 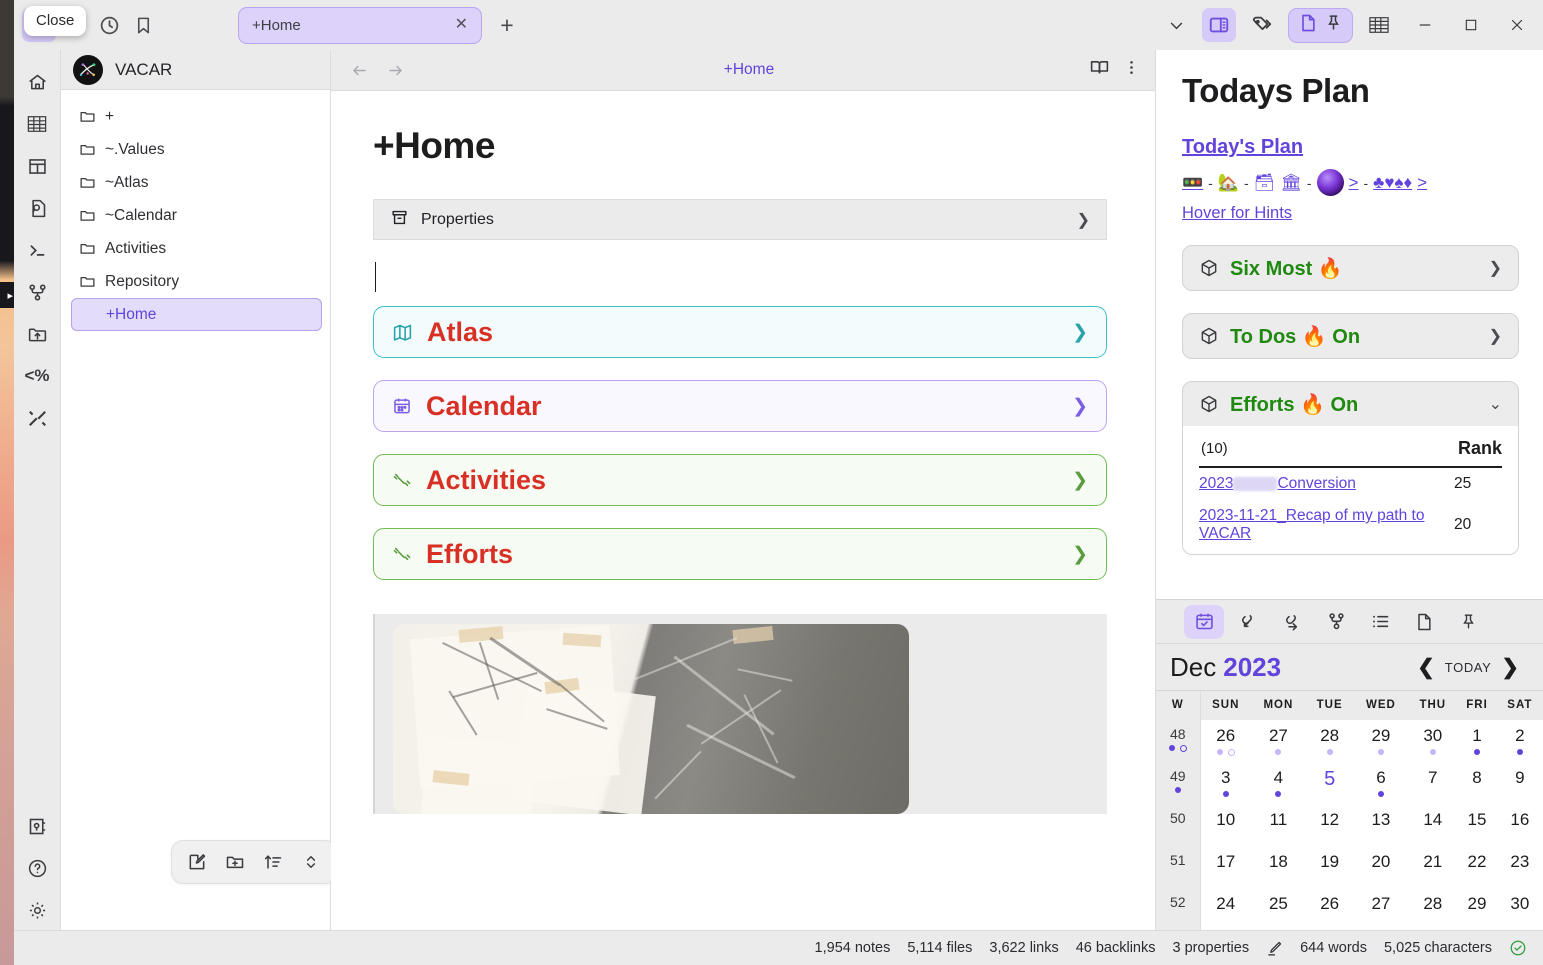 What do you see at coordinates (37, 418) in the screenshot?
I see `tools-icon` at bounding box center [37, 418].